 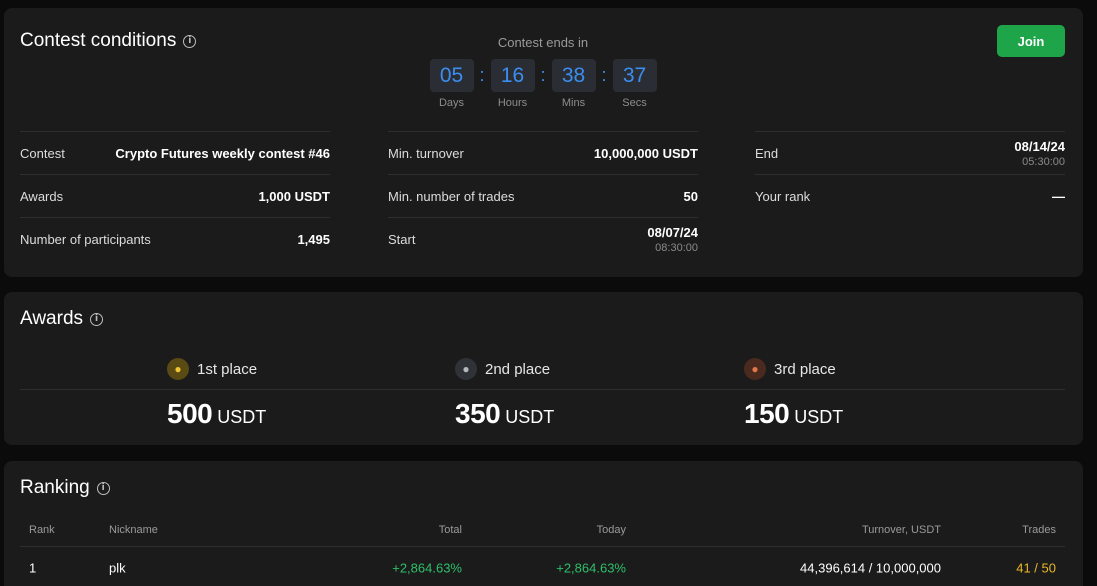 I want to click on conditions-column-3: End 08/14/24 05:30:00 Your rank —, so click(x=910, y=174).